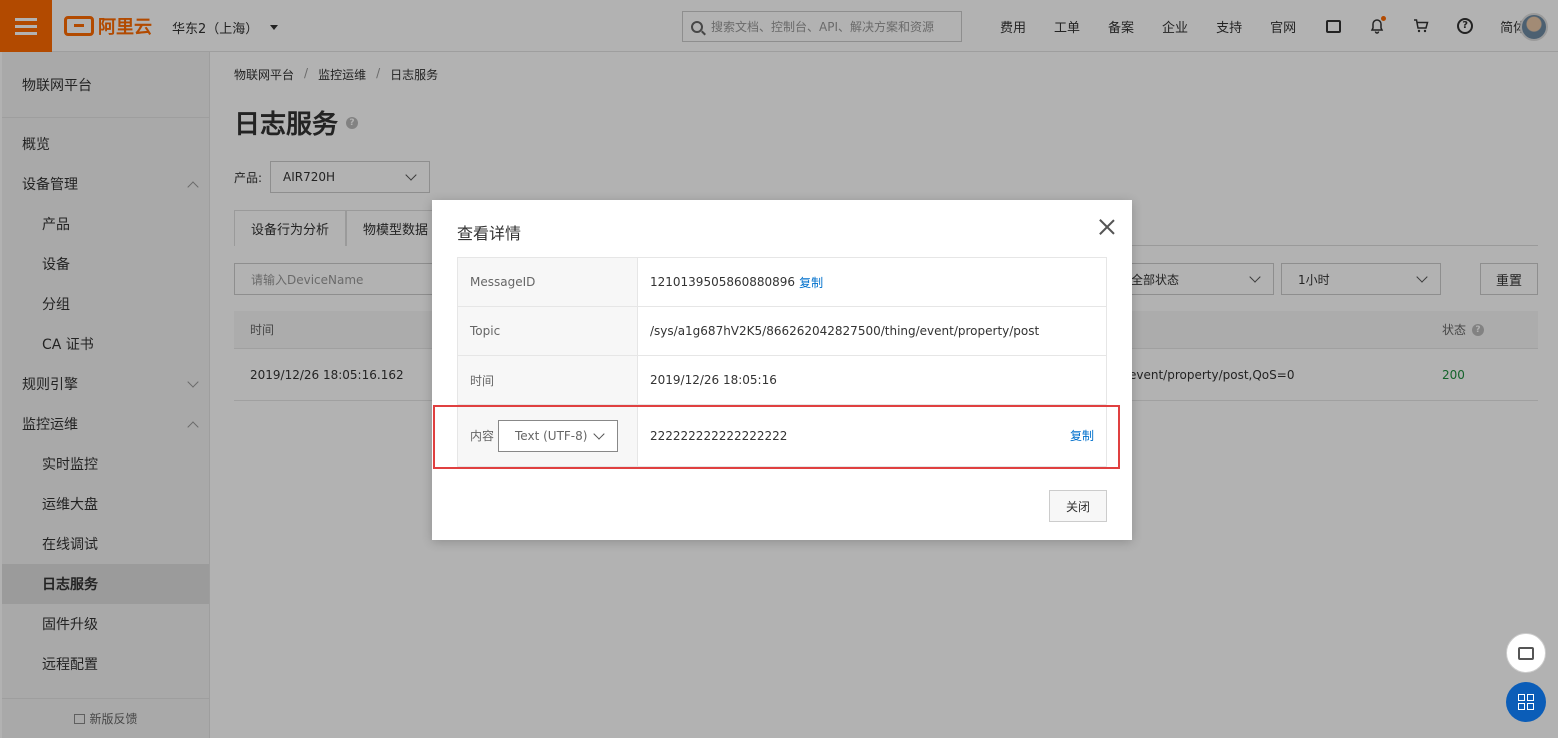 This screenshot has height=738, width=1558. I want to click on message-id-value: 1210139505860880896, so click(723, 282).